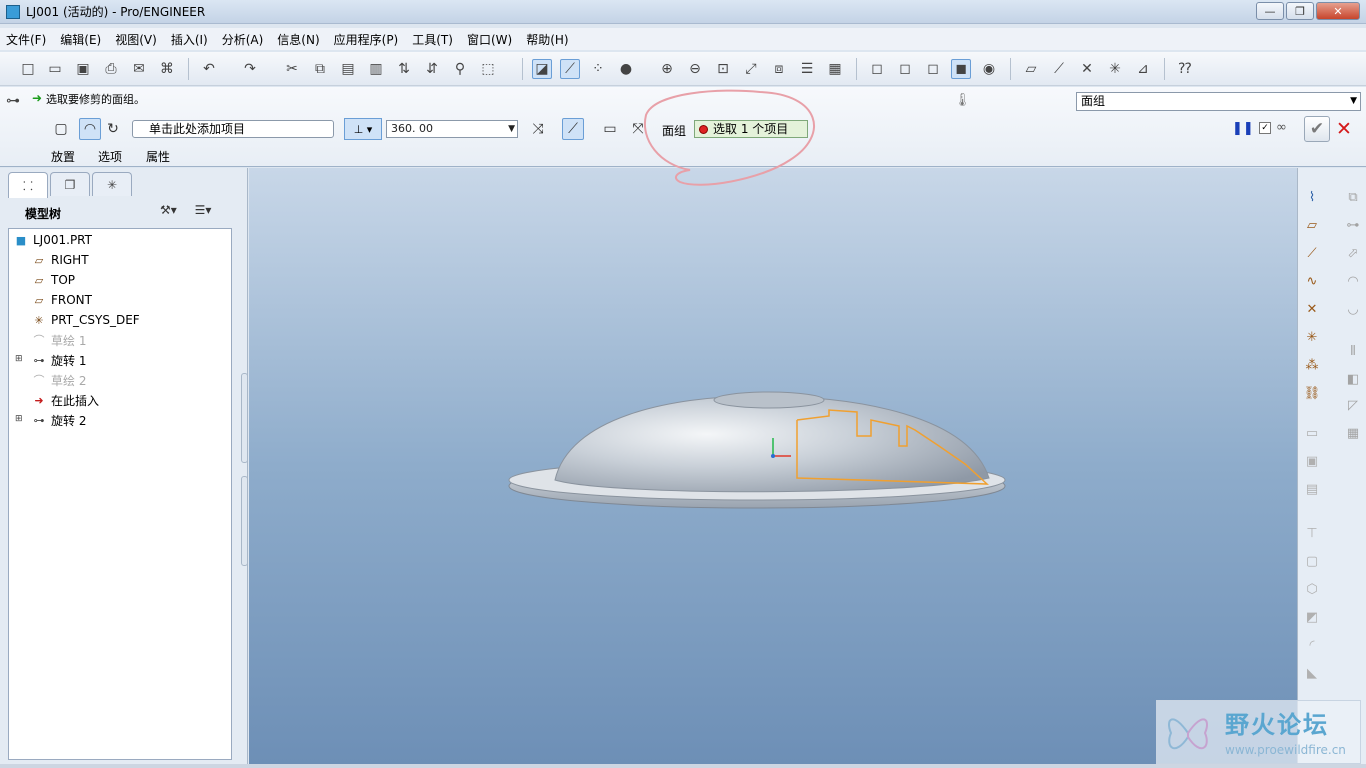 This screenshot has width=1366, height=768. Describe the element at coordinates (1312, 337) in the screenshot. I see `csys-tool-icon: ✳` at that location.